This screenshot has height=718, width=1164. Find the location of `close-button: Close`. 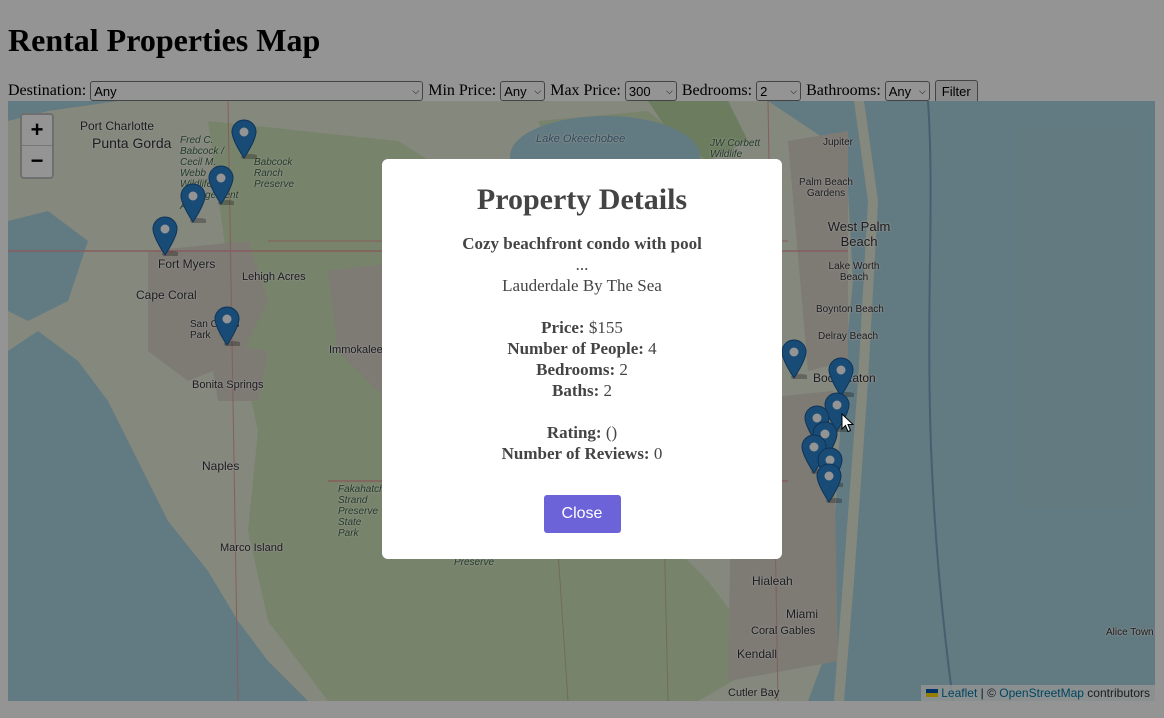

close-button: Close is located at coordinates (582, 514).